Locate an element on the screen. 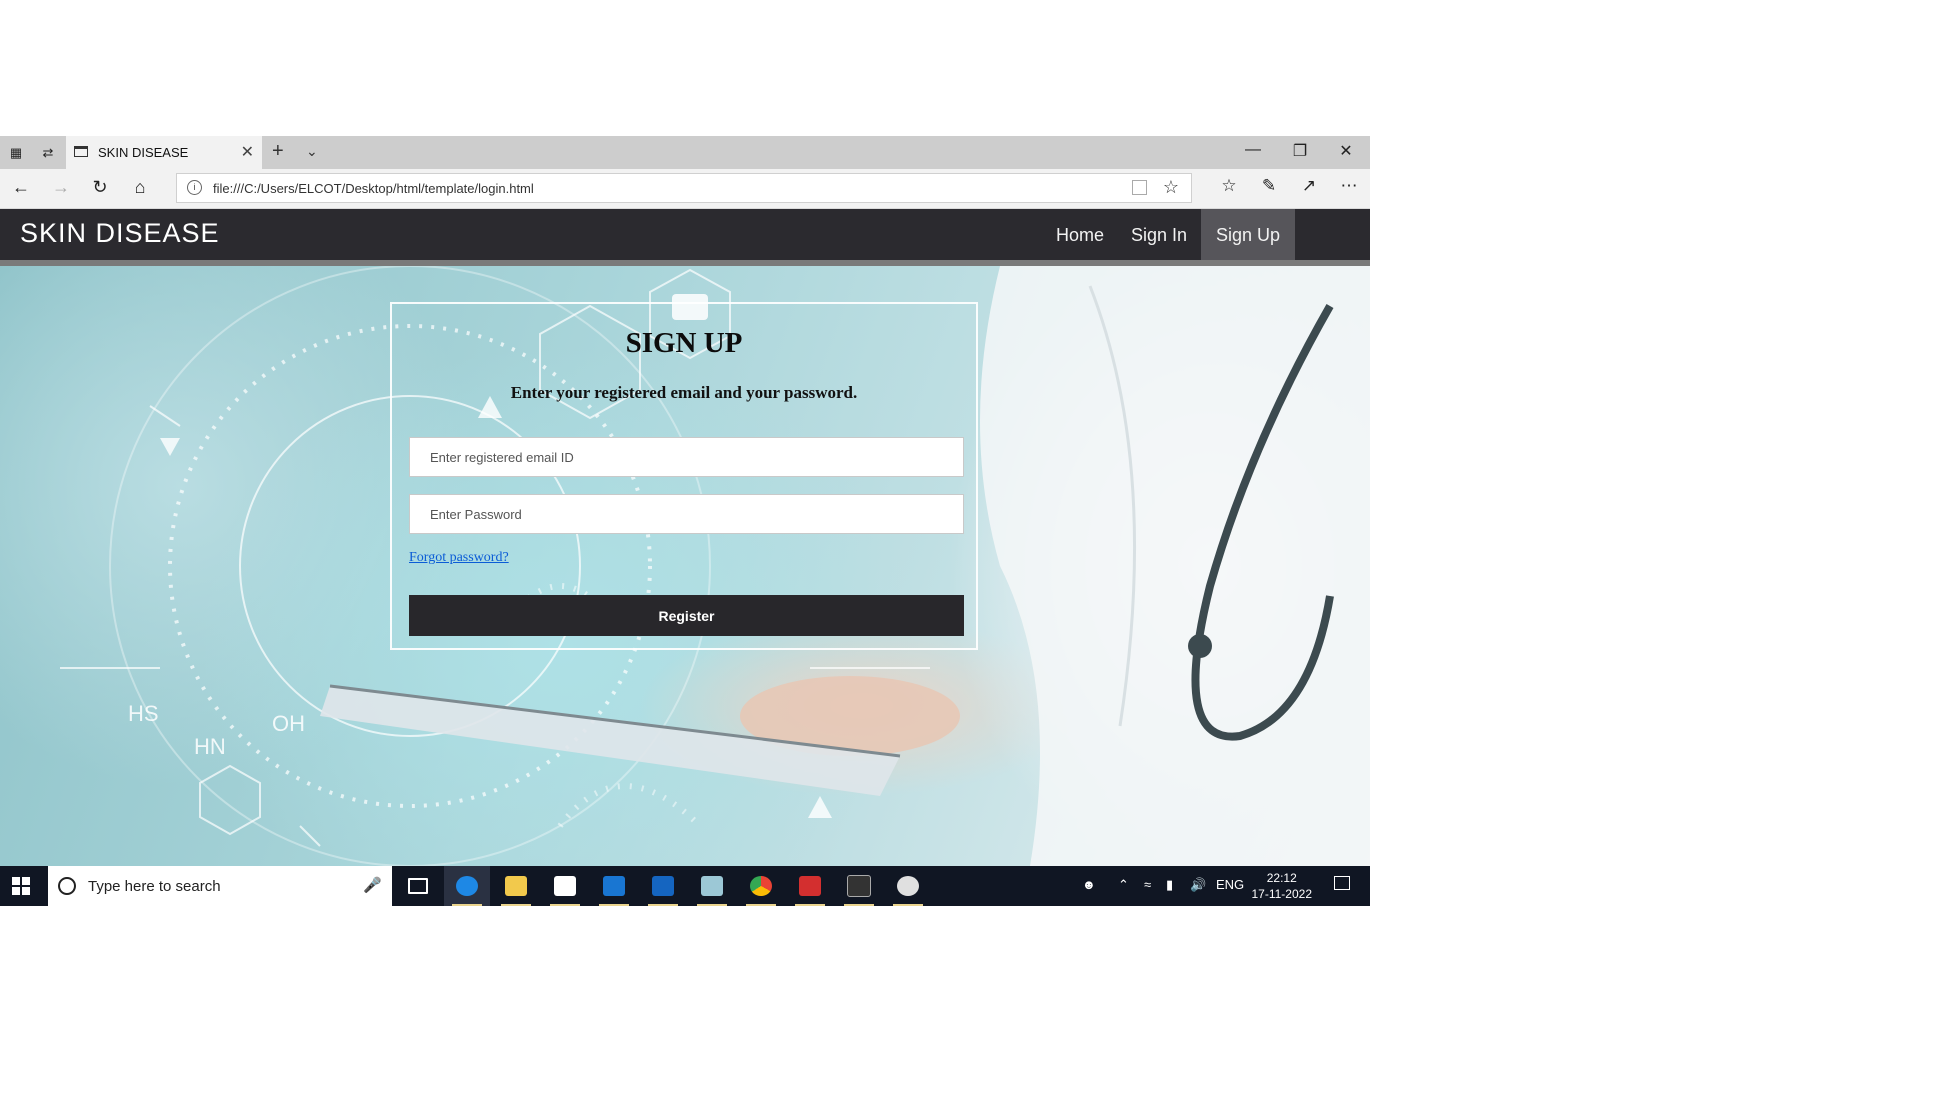 Image resolution: width=1958 pixels, height=1106 pixels. cortana-icon is located at coordinates (67, 886).